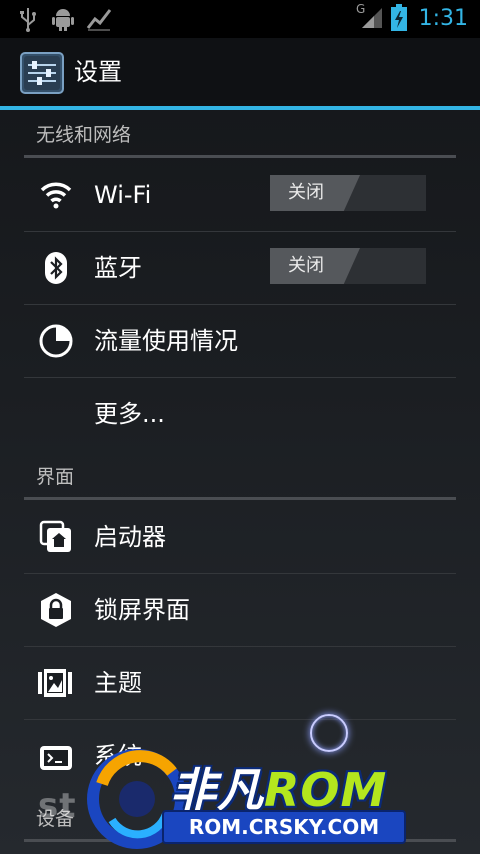 The image size is (480, 854). I want to click on watermark-brand-suffix: ROM, so click(326, 790).